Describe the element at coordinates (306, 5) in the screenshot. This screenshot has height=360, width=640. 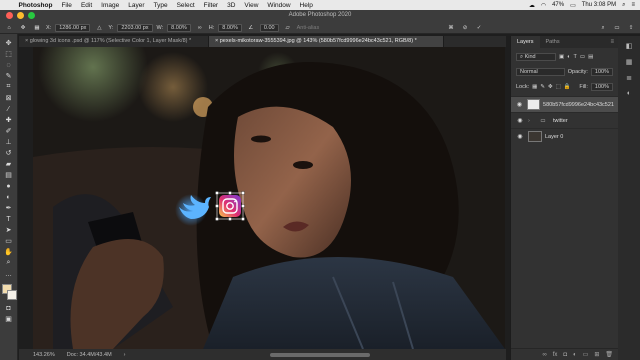
I see `menu-help: Help` at that location.